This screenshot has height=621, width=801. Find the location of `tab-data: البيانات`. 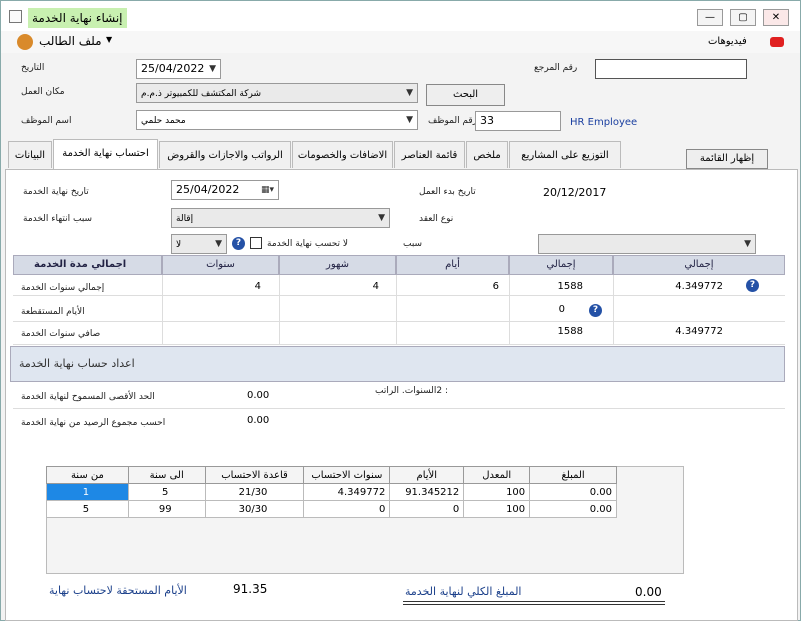

tab-data: البيانات is located at coordinates (30, 154).